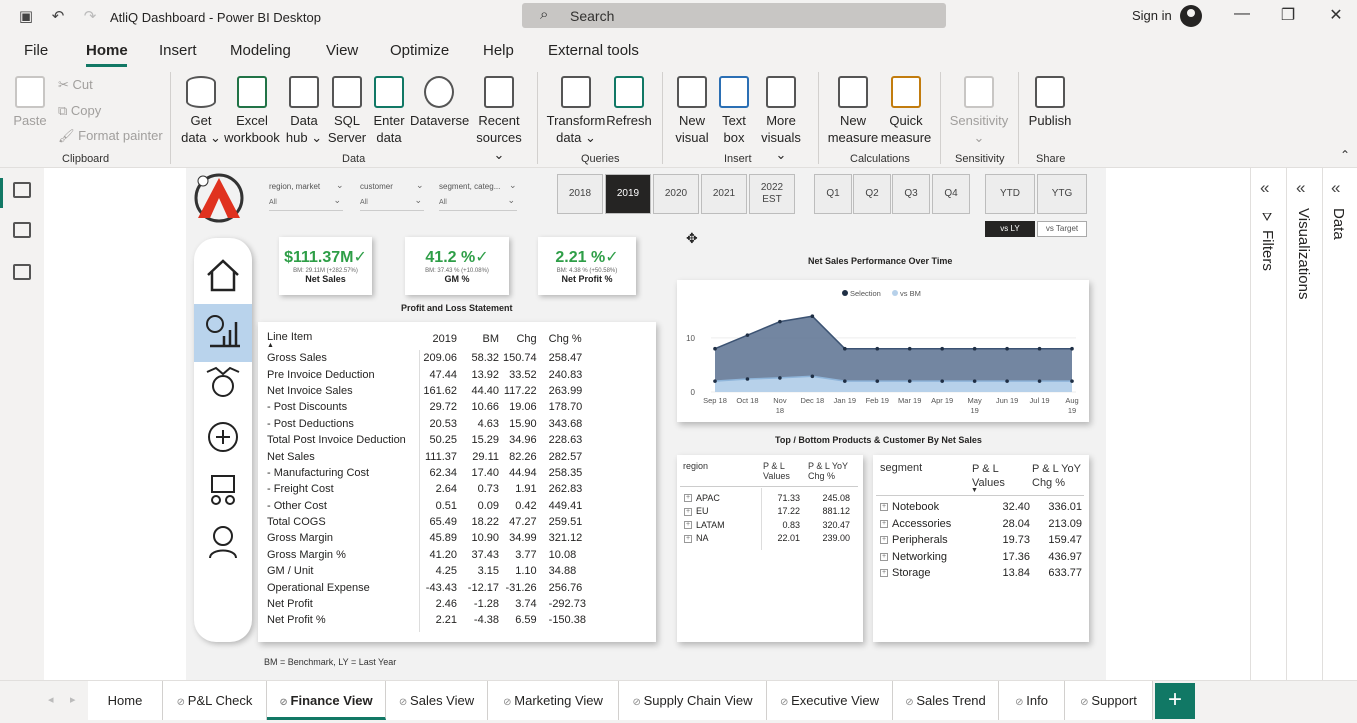  Describe the element at coordinates (438, 339) in the screenshot. I see `pl-header-2019: 2019` at that location.